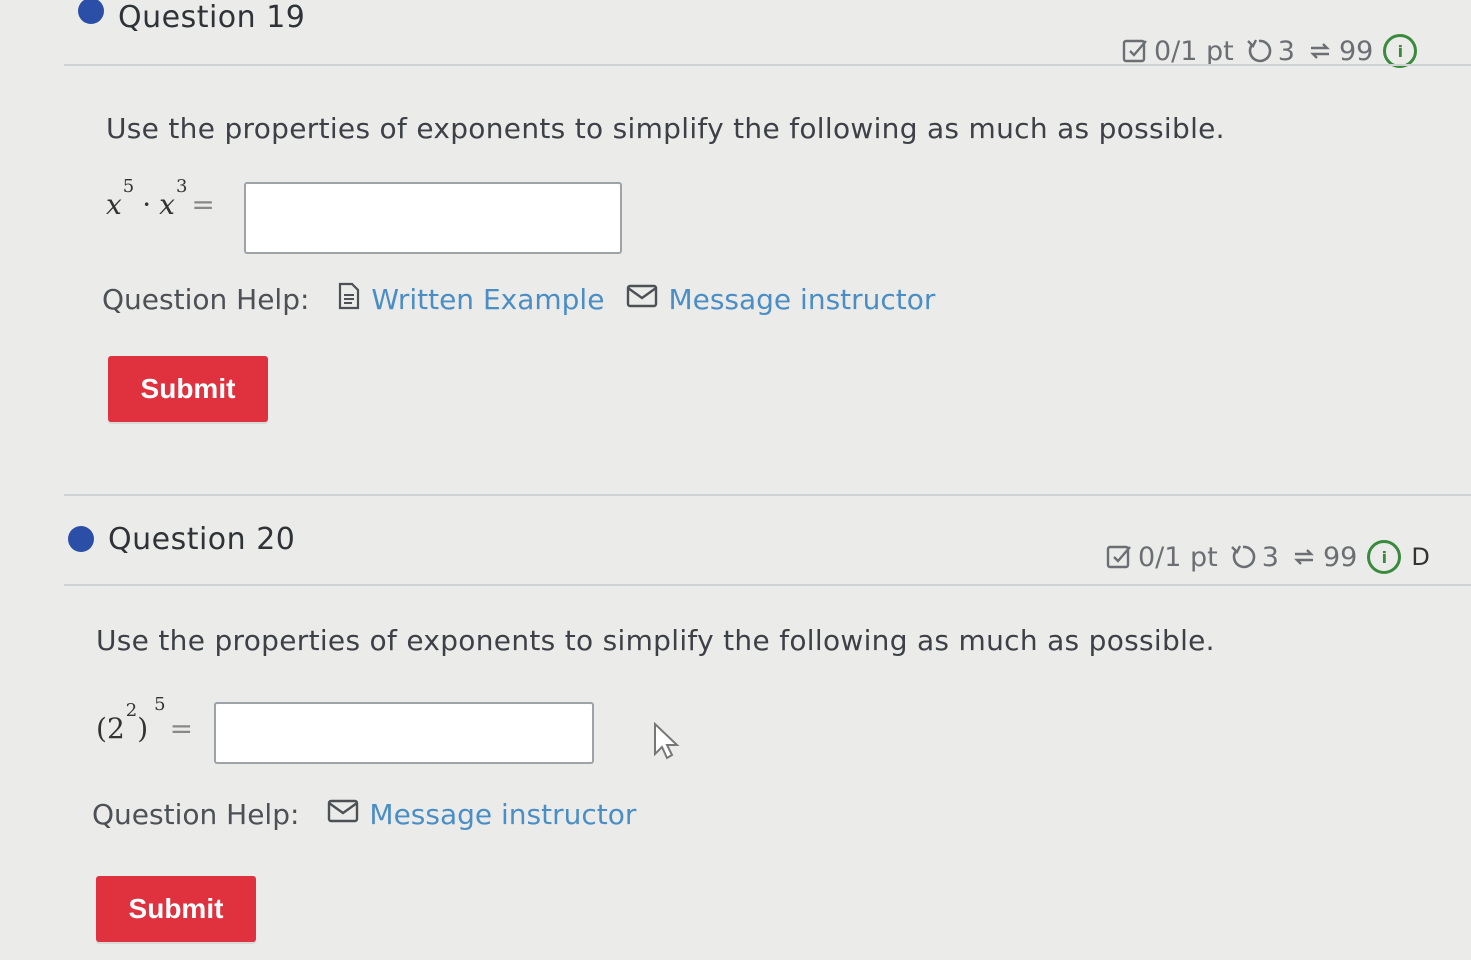 This screenshot has width=1471, height=960. I want to click on close-paren: ), so click(143, 728).